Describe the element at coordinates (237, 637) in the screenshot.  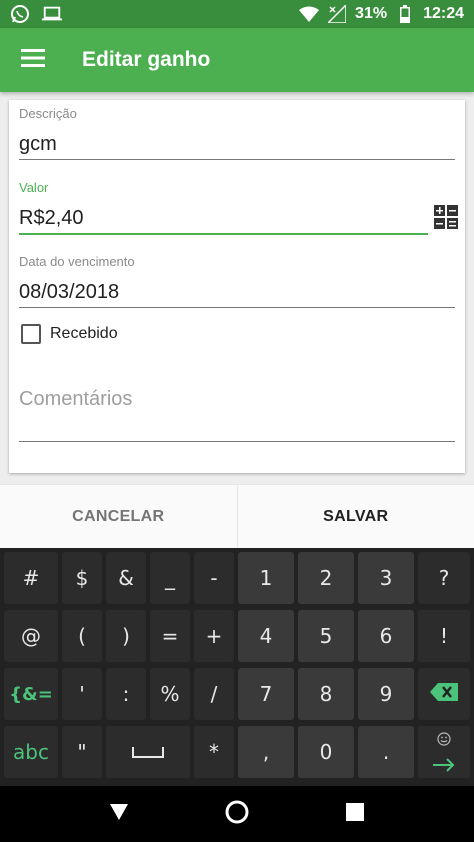
I see `keyboard-row-2: @ ( ) = + 4 5 6 !` at that location.